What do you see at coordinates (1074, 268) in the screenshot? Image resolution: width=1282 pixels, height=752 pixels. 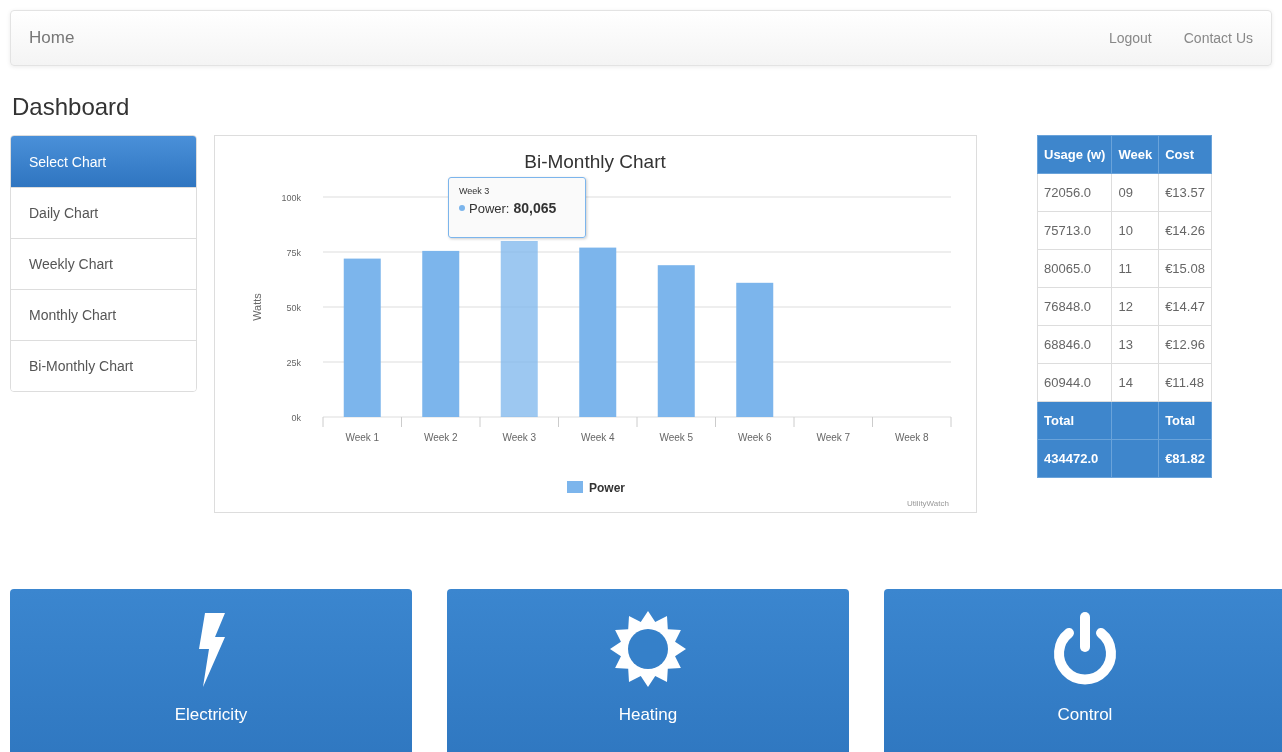 I see `table-cell: 80065.0` at bounding box center [1074, 268].